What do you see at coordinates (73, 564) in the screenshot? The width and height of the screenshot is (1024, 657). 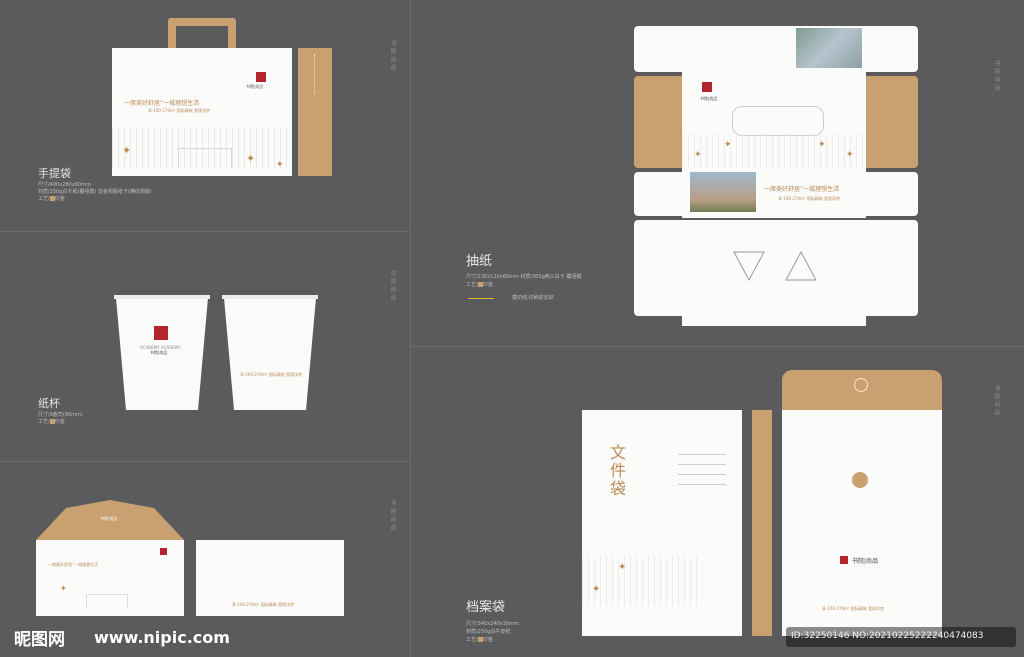 I see `envelope-slogan: 一席美好舒居”一城理想生活` at bounding box center [73, 564].